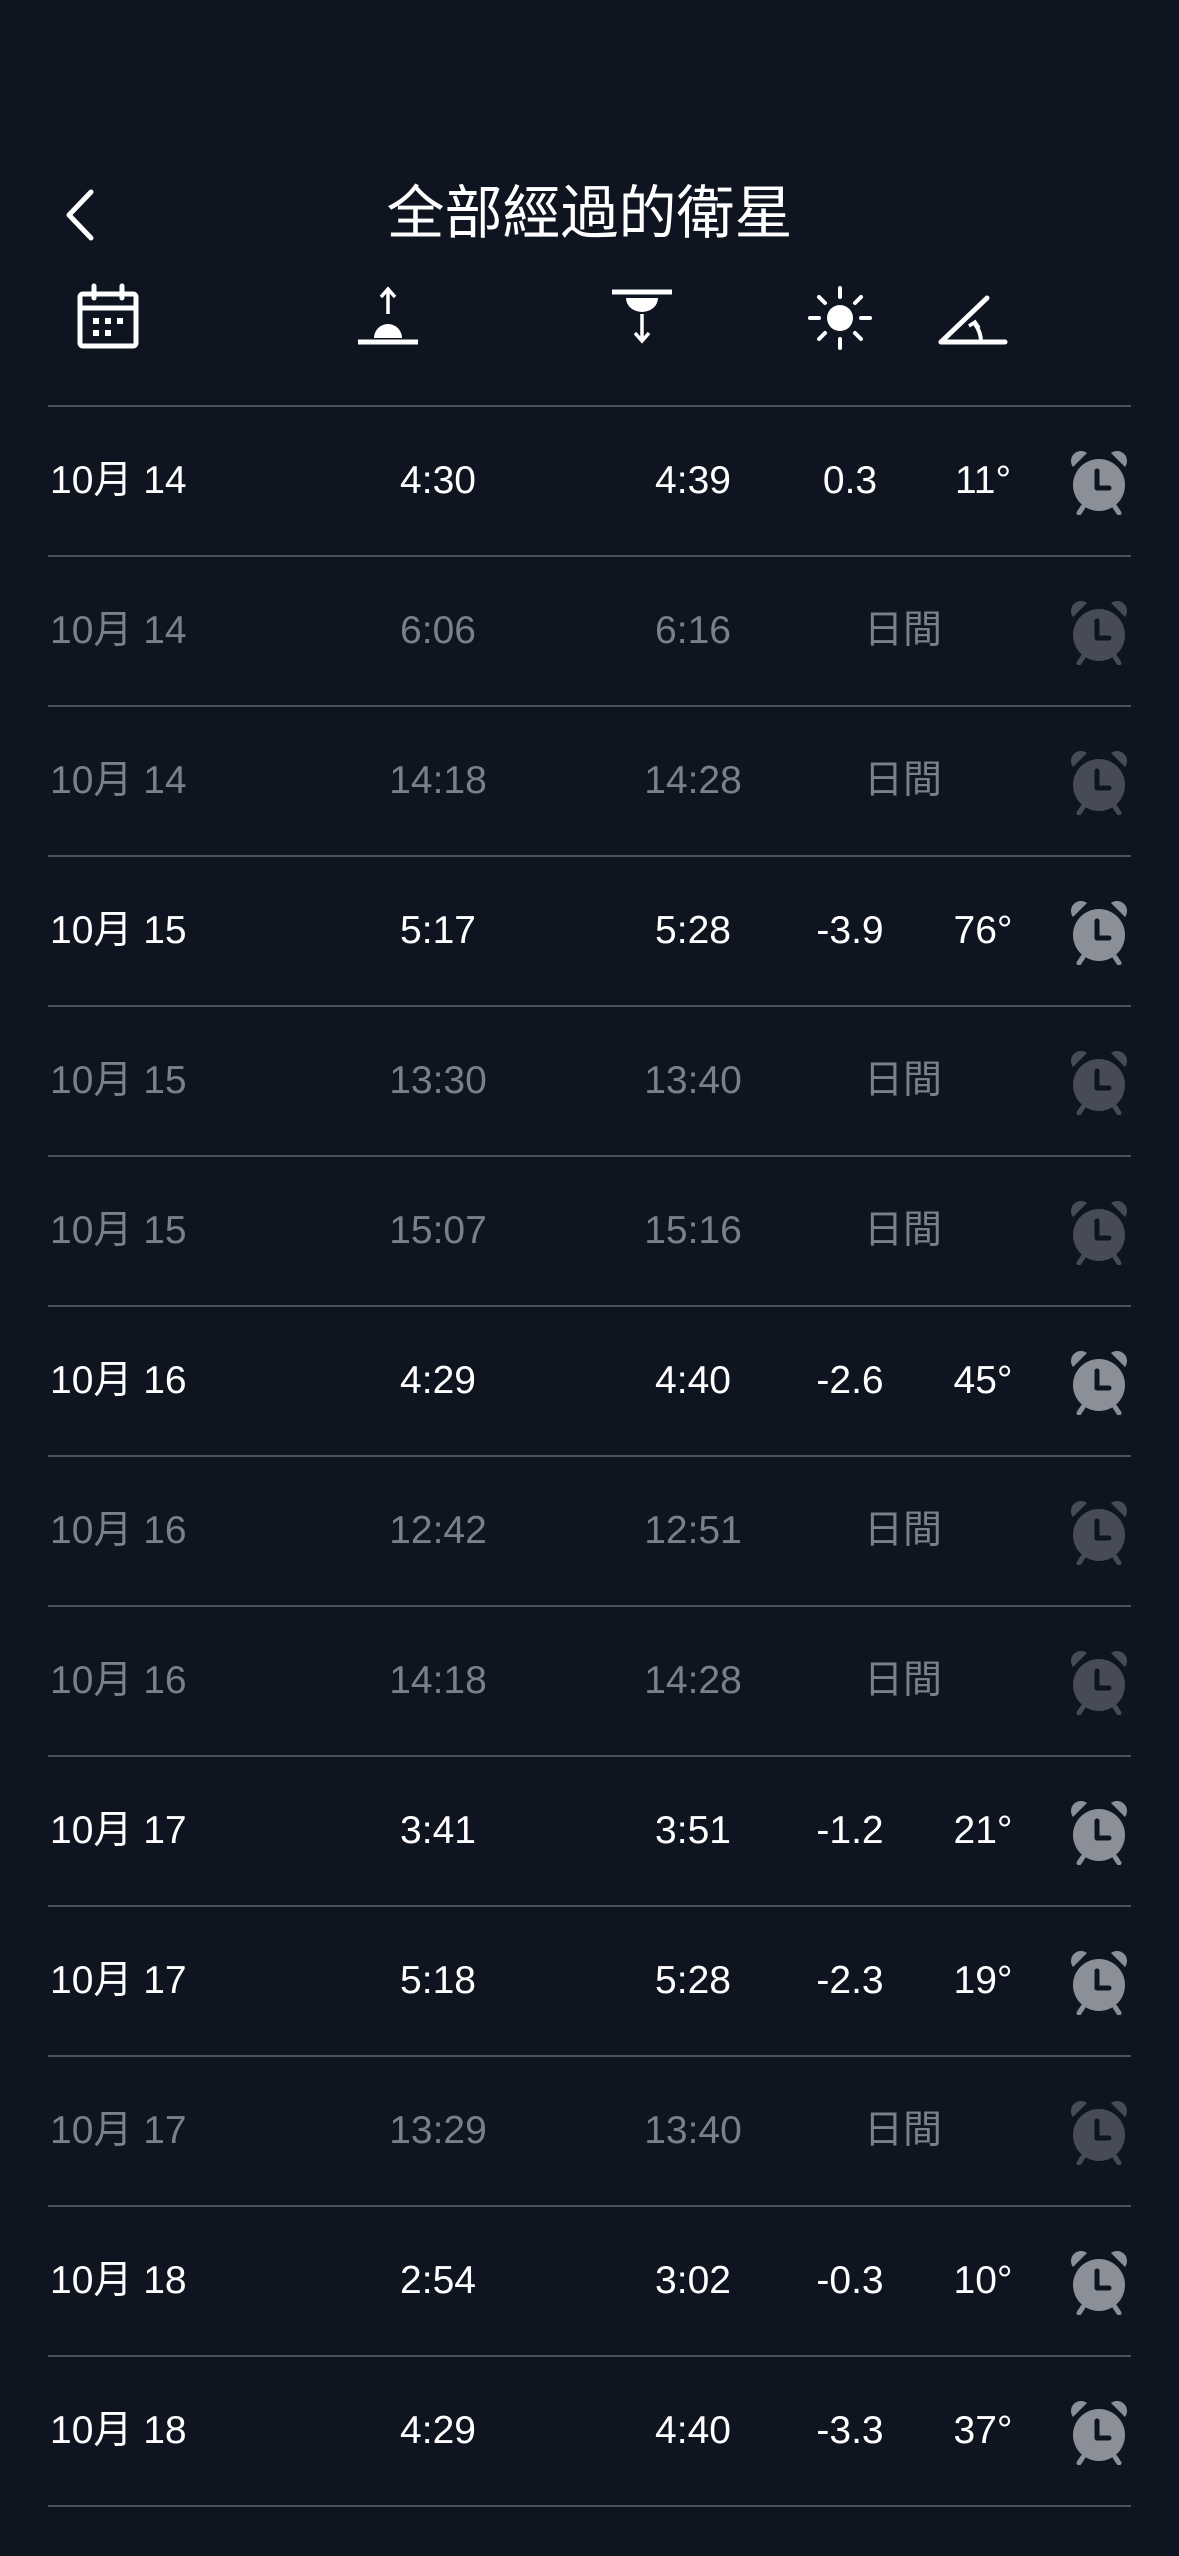  What do you see at coordinates (589, 1982) in the screenshot?
I see `pass-row: 10月 17 5:18 5:28 -2.3 19°` at bounding box center [589, 1982].